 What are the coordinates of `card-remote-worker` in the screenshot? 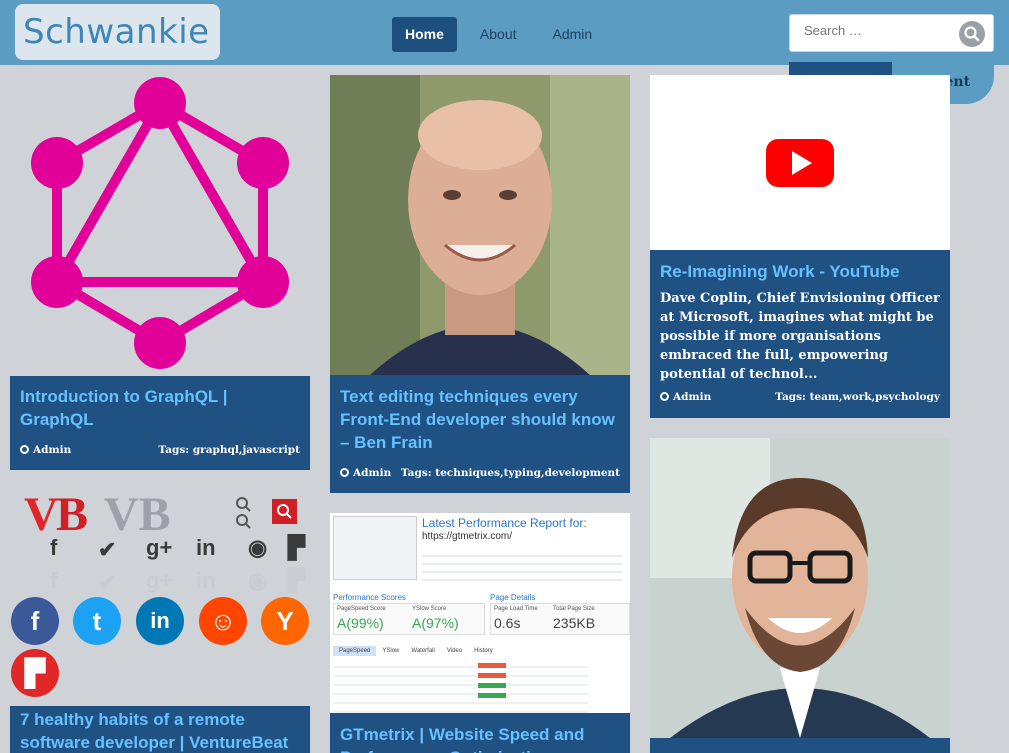 It's located at (800, 745).